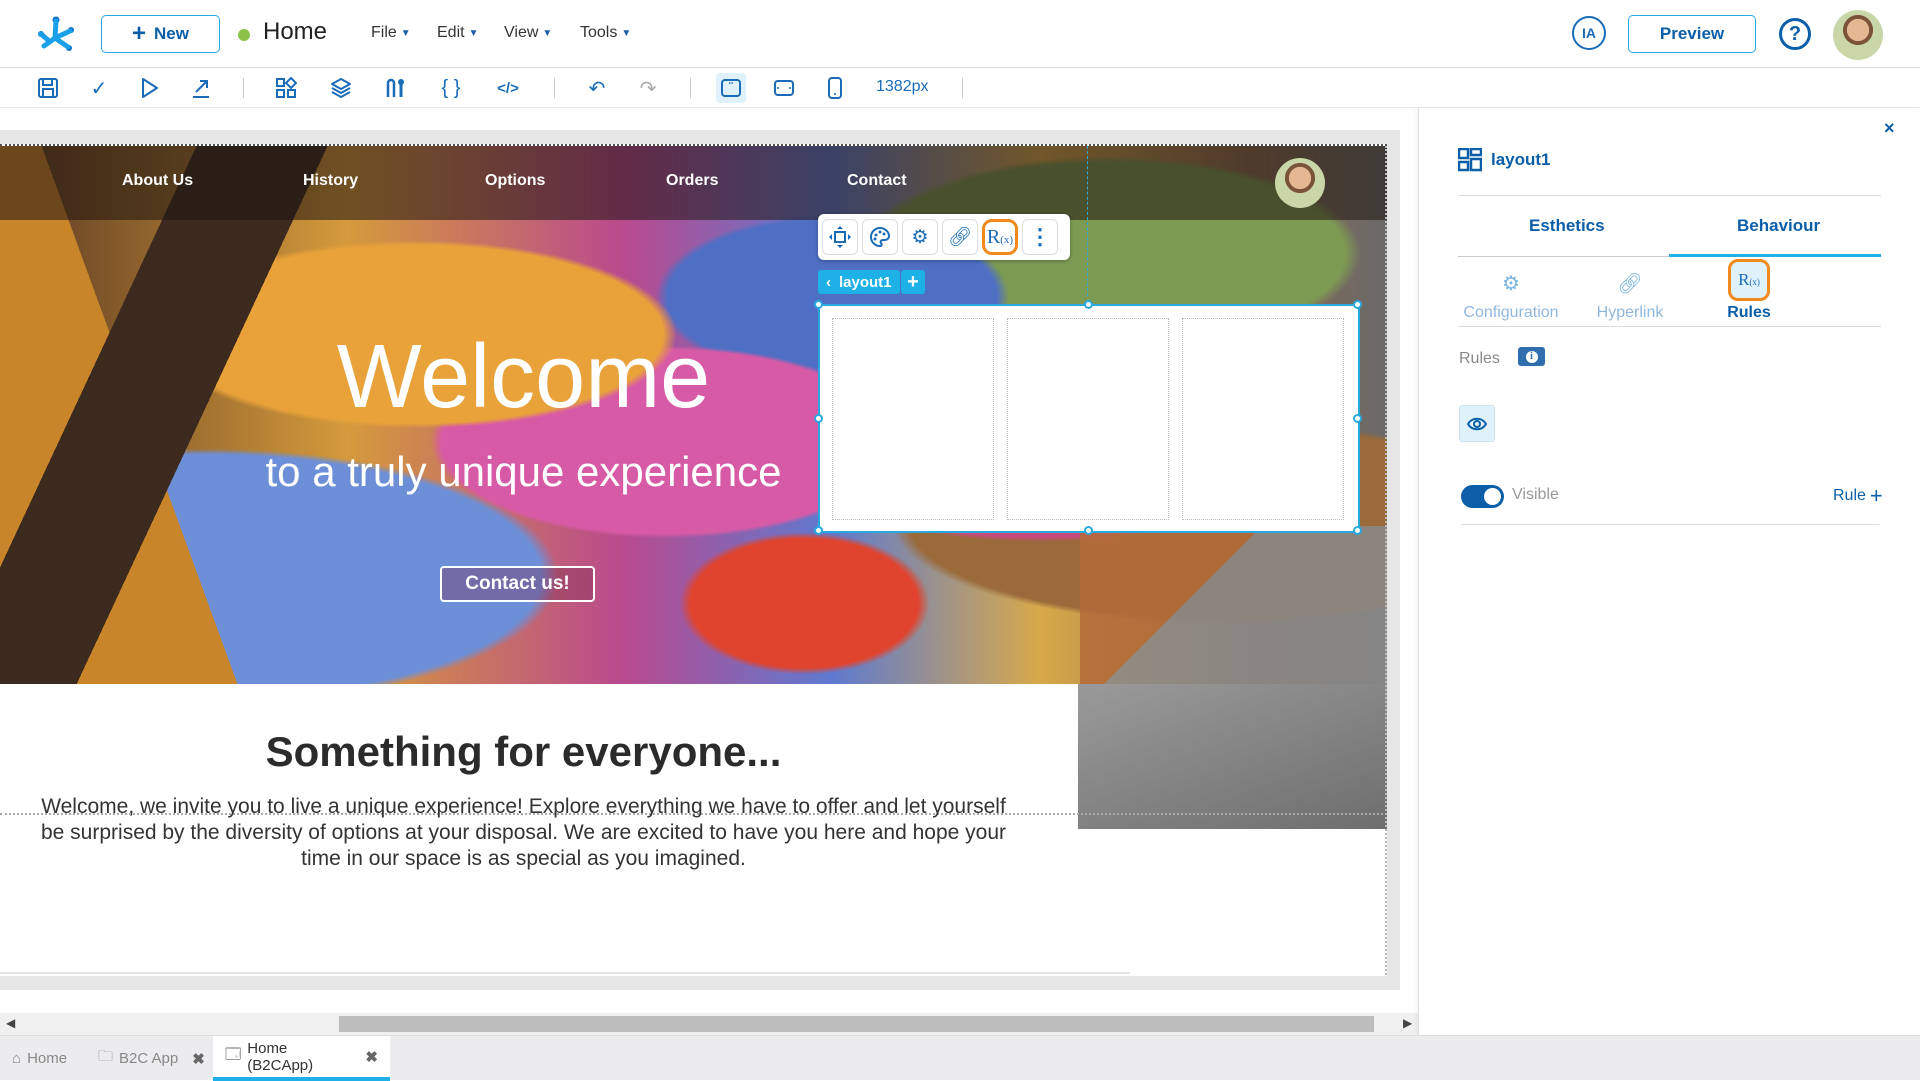 The image size is (1920, 1081). What do you see at coordinates (1300, 183) in the screenshot?
I see `site-avatar` at bounding box center [1300, 183].